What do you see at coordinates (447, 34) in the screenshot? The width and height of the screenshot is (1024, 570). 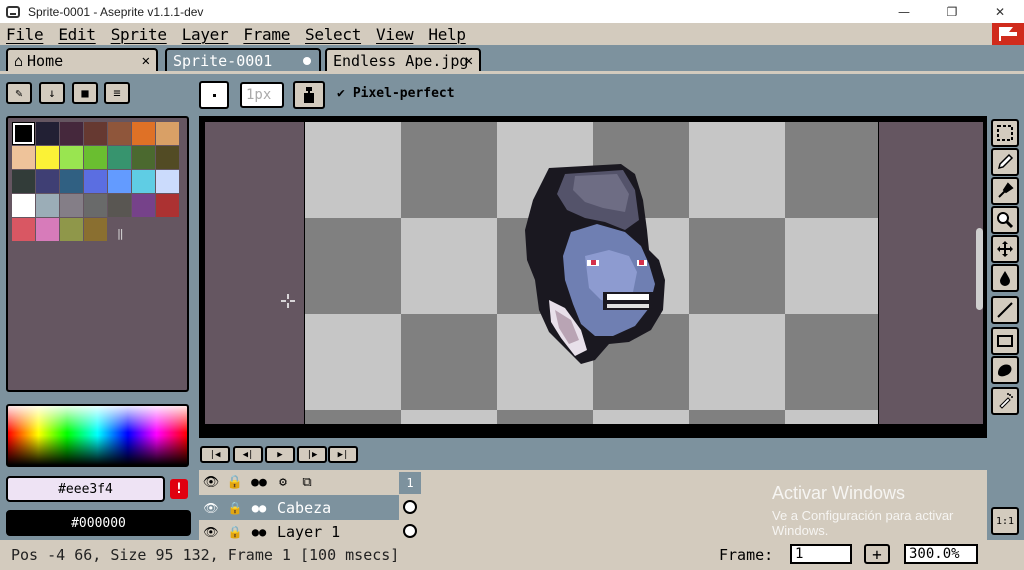 I see `menu-help: Help` at bounding box center [447, 34].